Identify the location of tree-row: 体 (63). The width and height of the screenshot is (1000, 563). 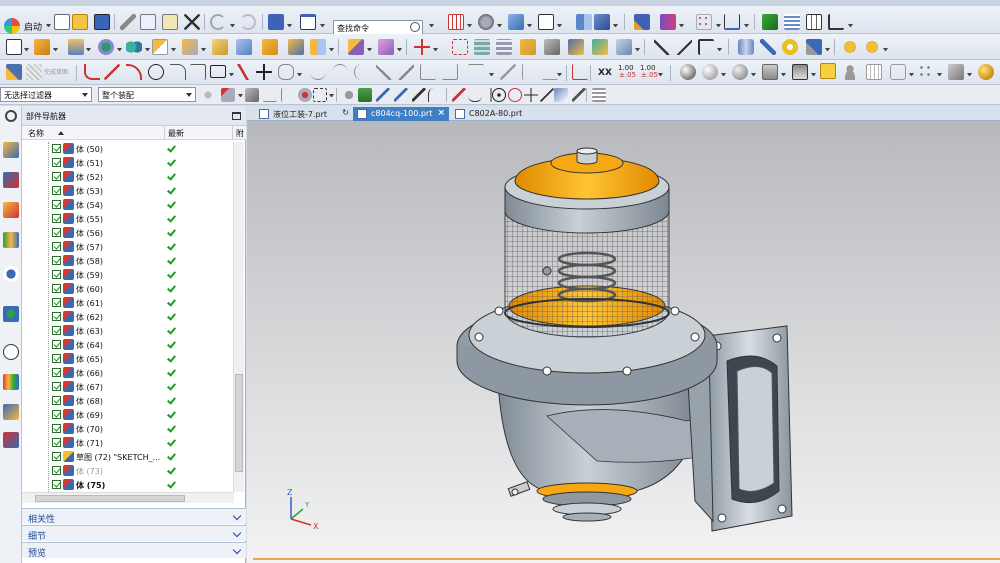
(128, 331).